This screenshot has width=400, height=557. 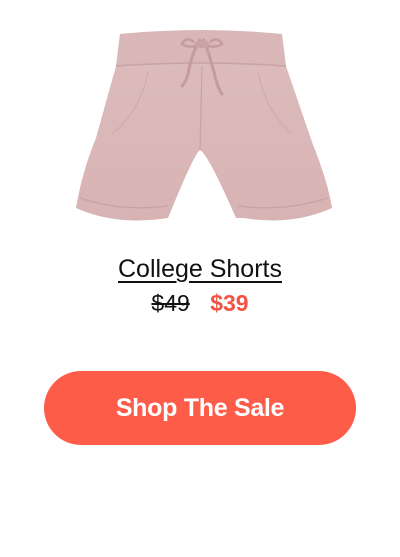 What do you see at coordinates (200, 303) in the screenshot?
I see `price-row: $49 $39` at bounding box center [200, 303].